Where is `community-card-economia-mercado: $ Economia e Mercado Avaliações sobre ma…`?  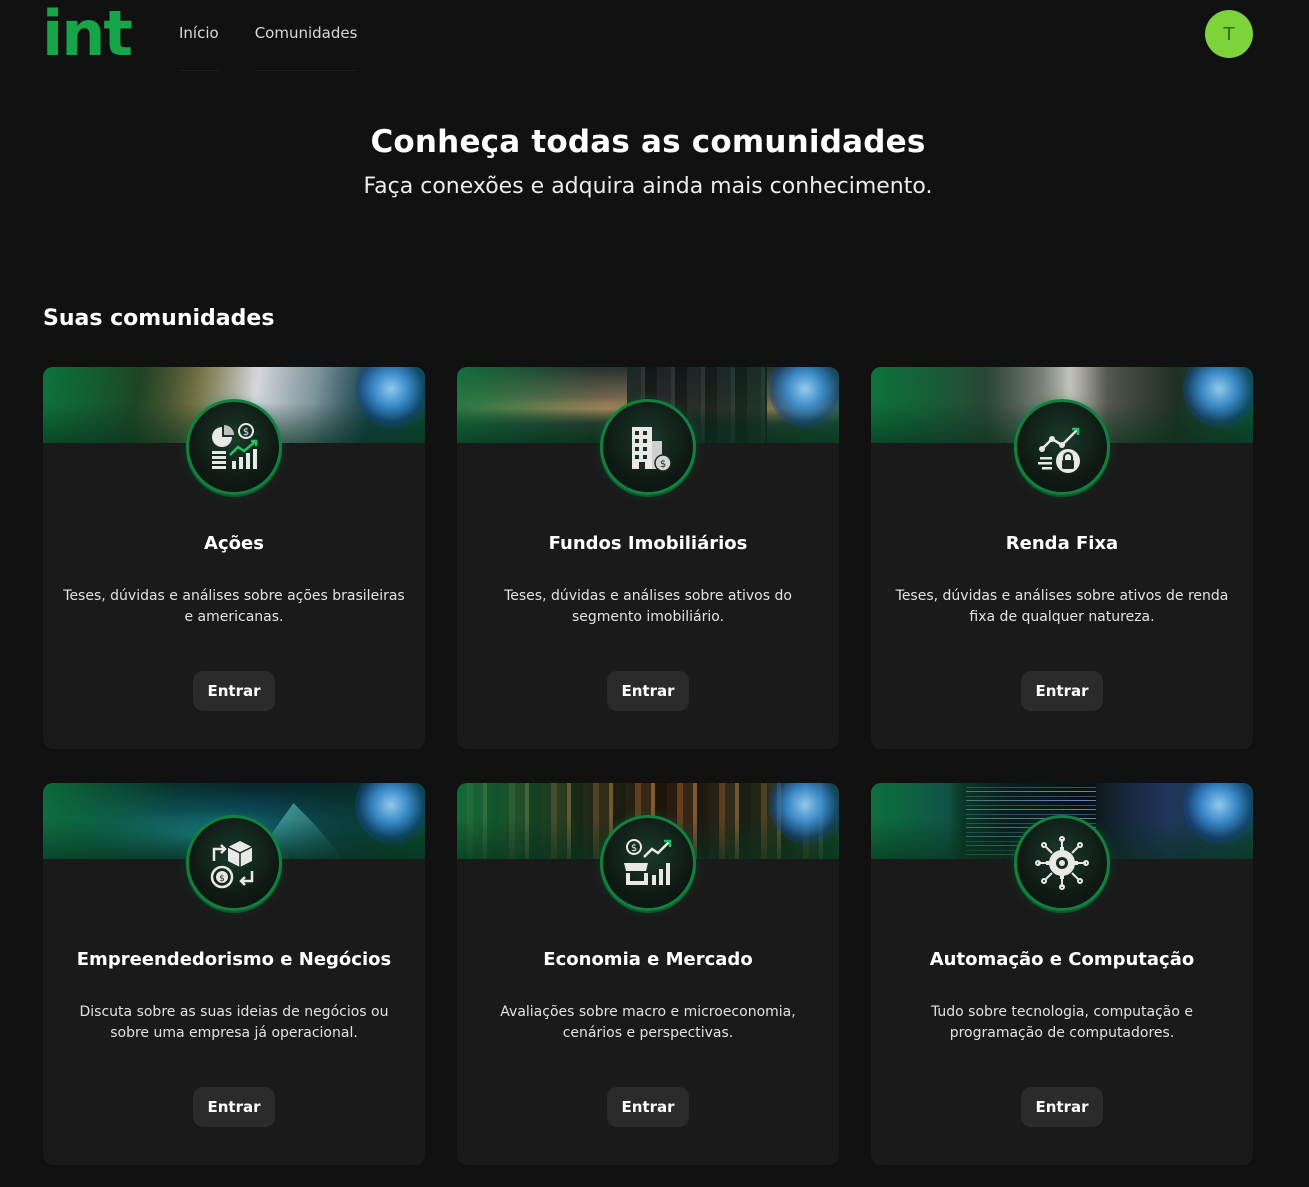 community-card-economia-mercado: $ Economia e Mercado Avaliações sobre ma… is located at coordinates (648, 974).